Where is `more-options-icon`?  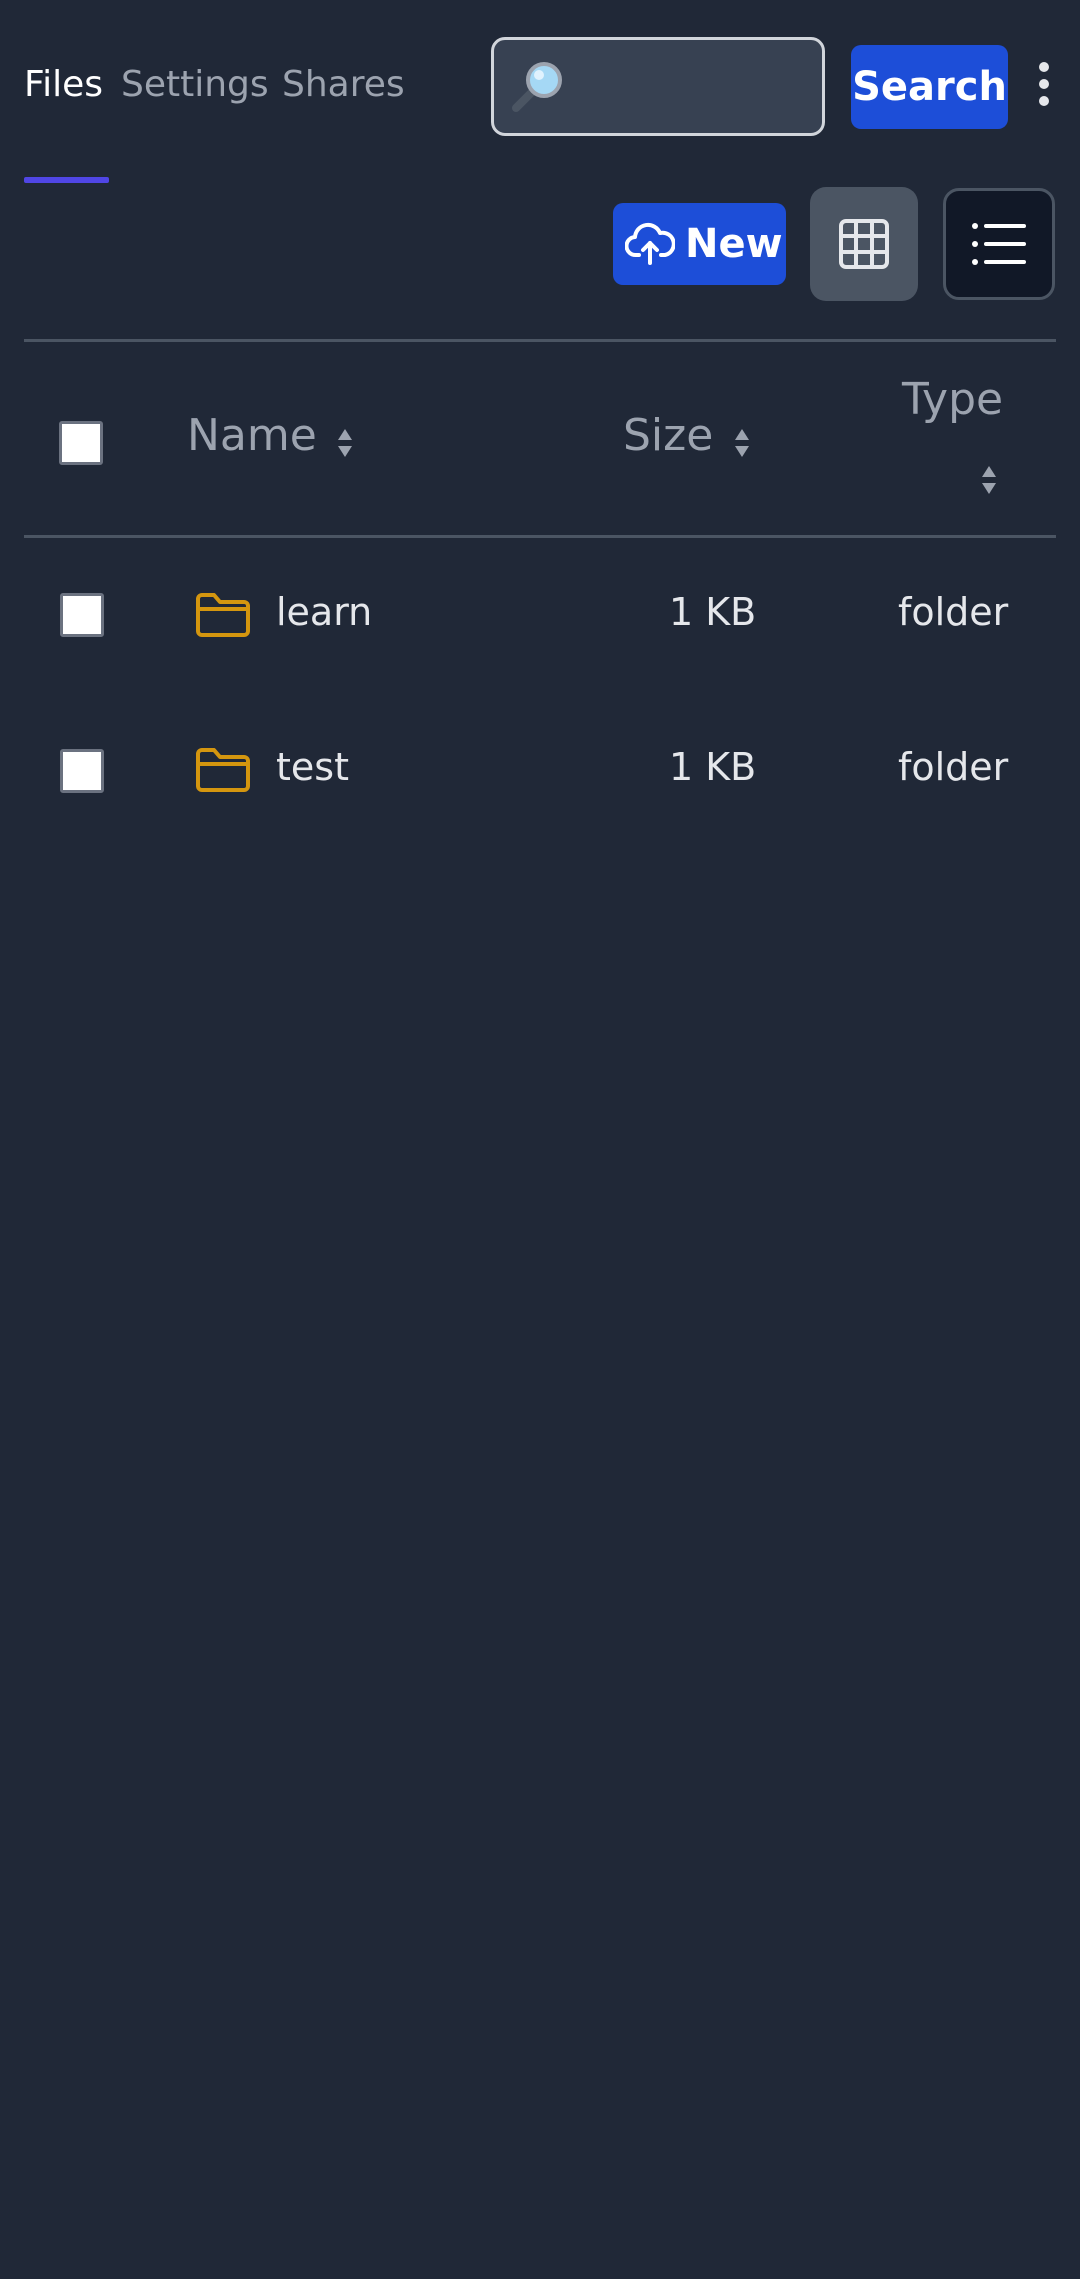 more-options-icon is located at coordinates (1044, 87).